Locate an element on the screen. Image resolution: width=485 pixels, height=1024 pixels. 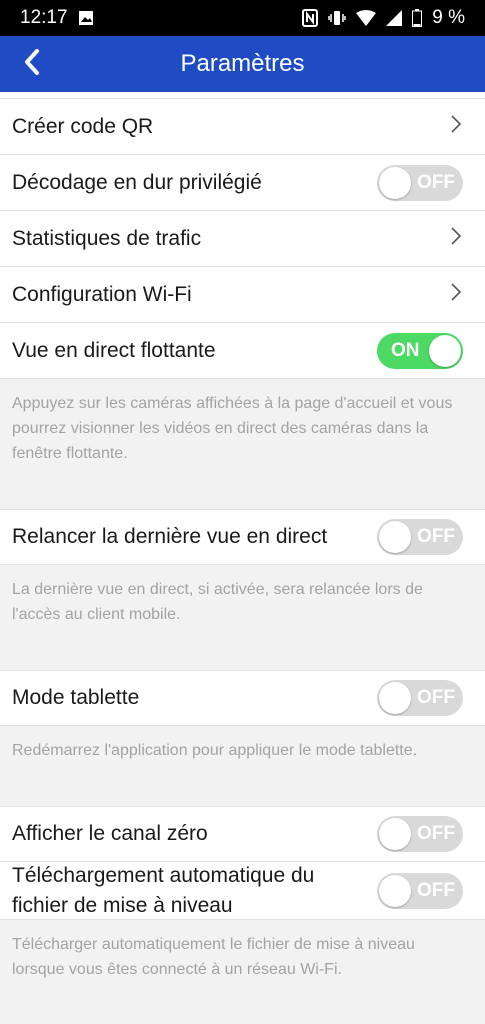
toggle-state-text: ON is located at coordinates (405, 350).